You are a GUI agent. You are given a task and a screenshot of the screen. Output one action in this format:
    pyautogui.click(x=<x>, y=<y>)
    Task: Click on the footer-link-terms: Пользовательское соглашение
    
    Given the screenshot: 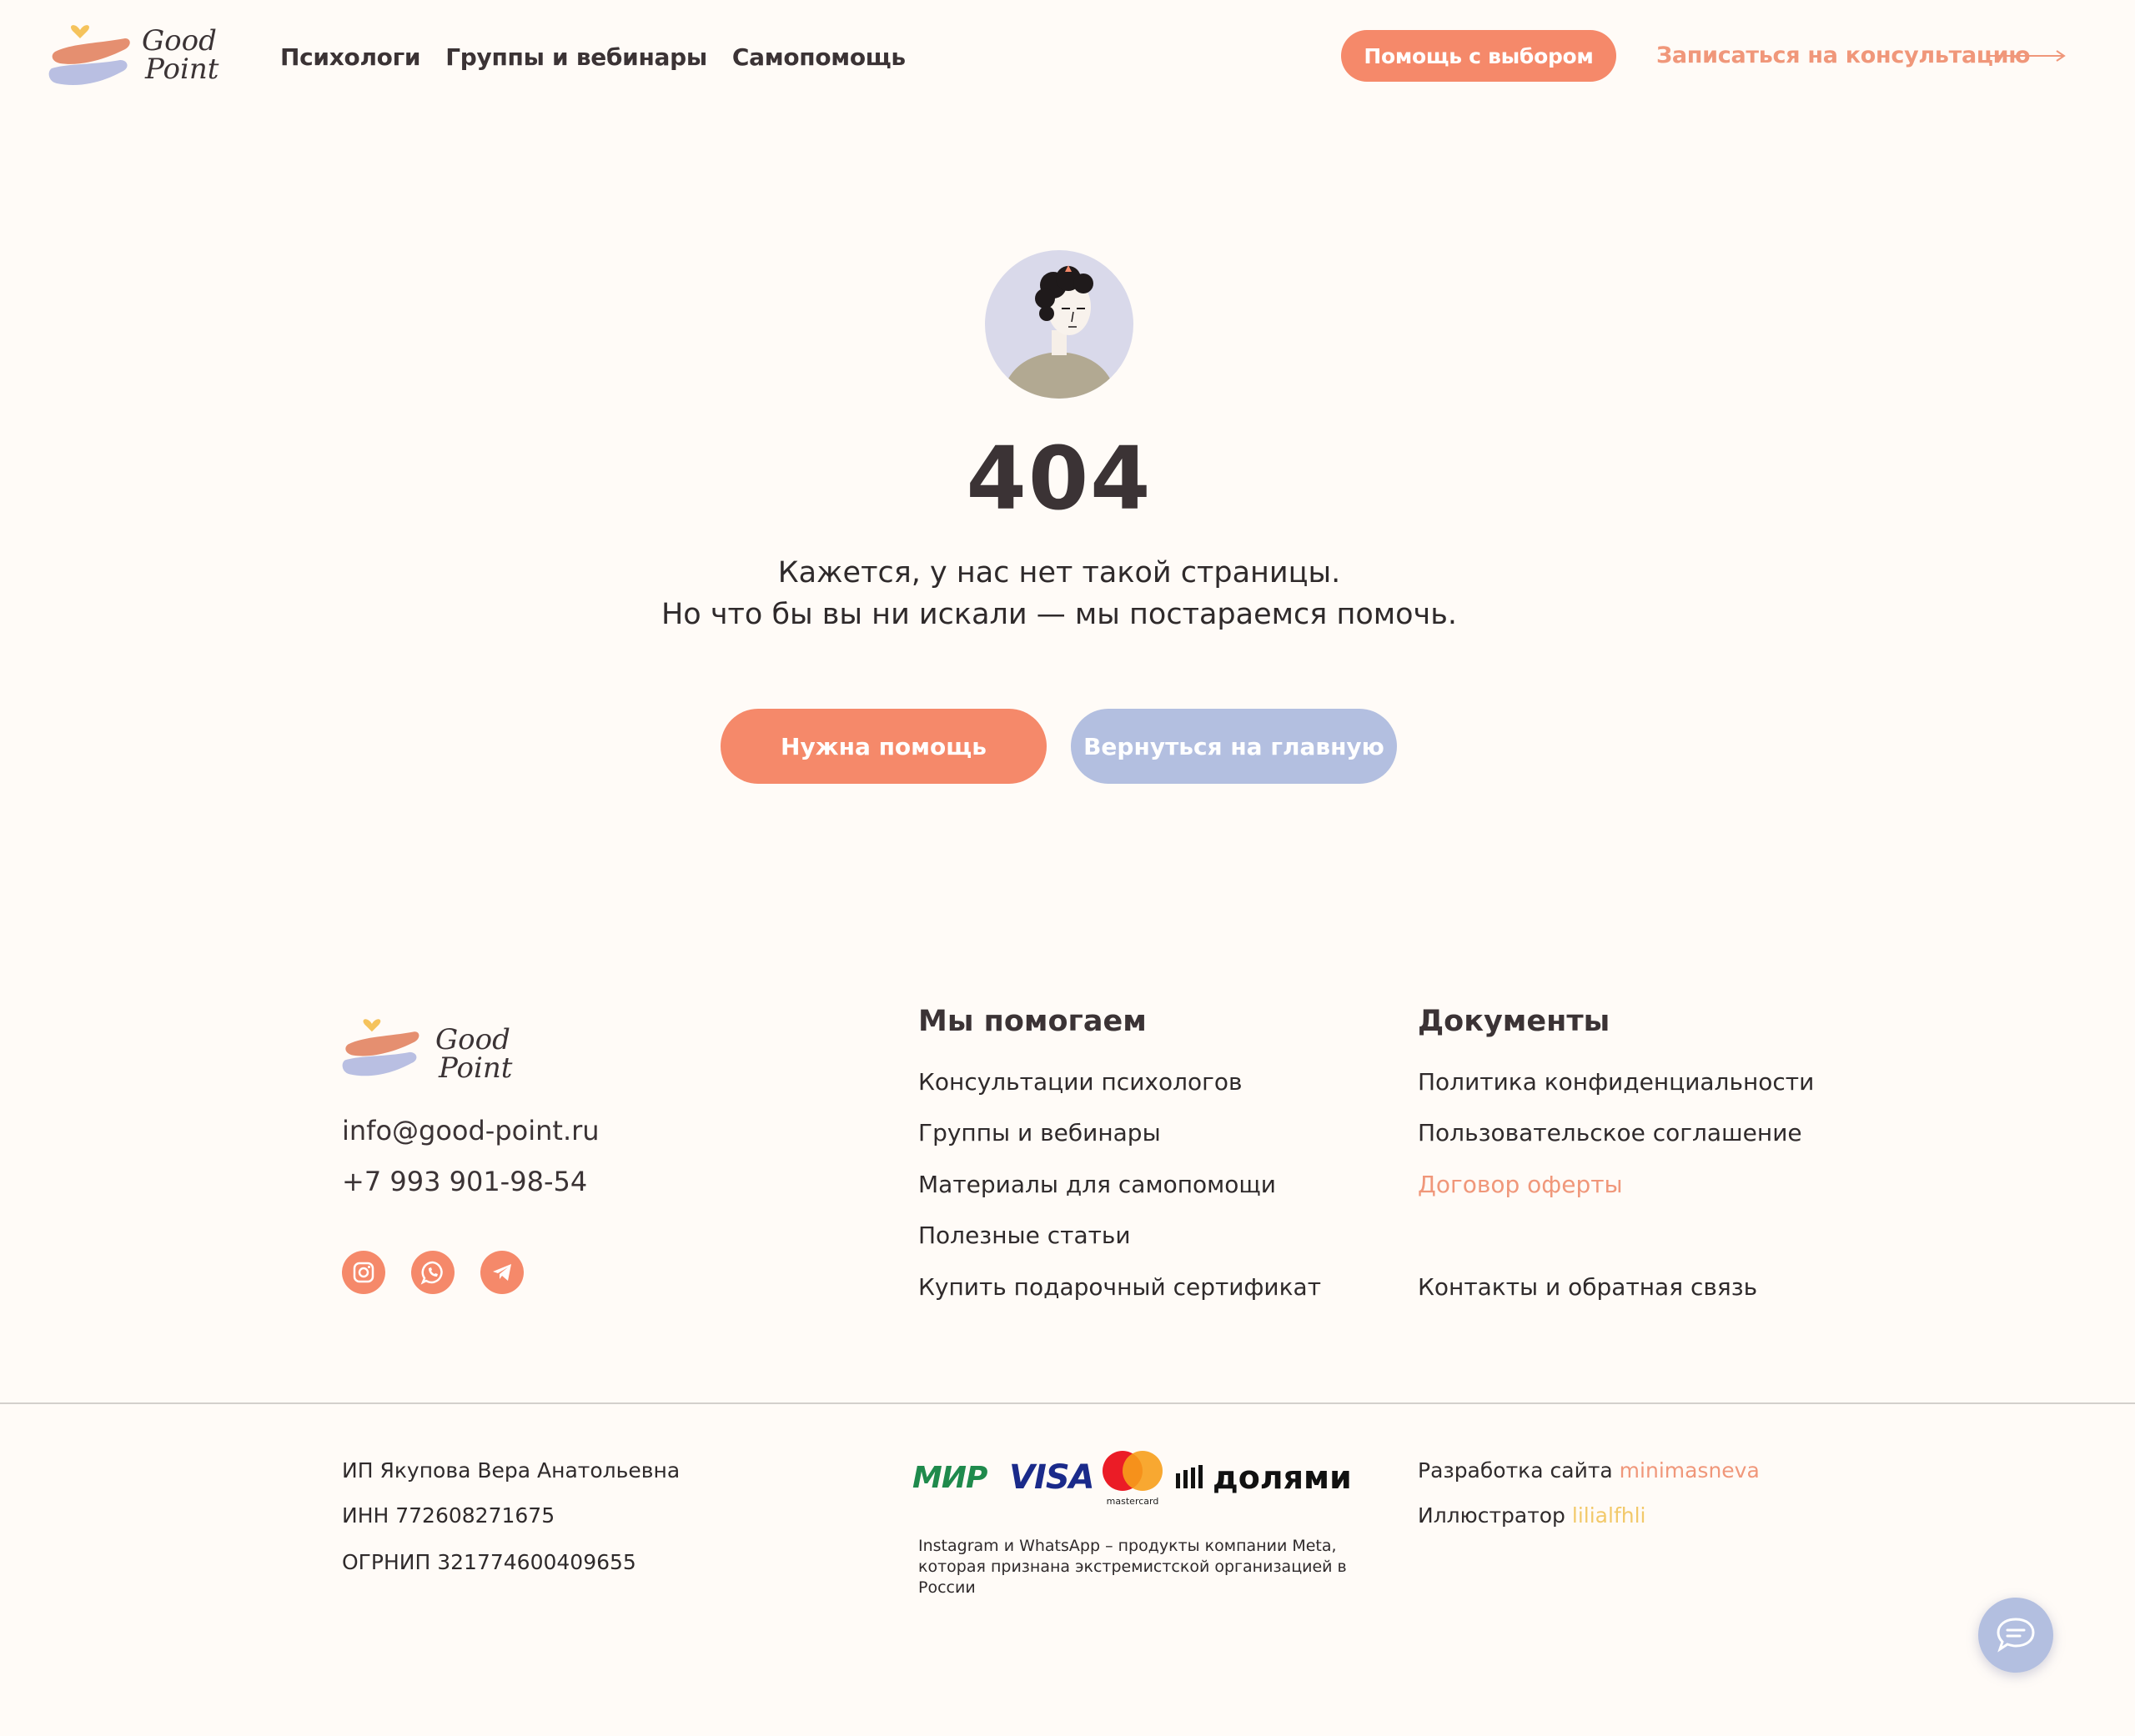 What is the action you would take?
    pyautogui.click(x=1610, y=1133)
    